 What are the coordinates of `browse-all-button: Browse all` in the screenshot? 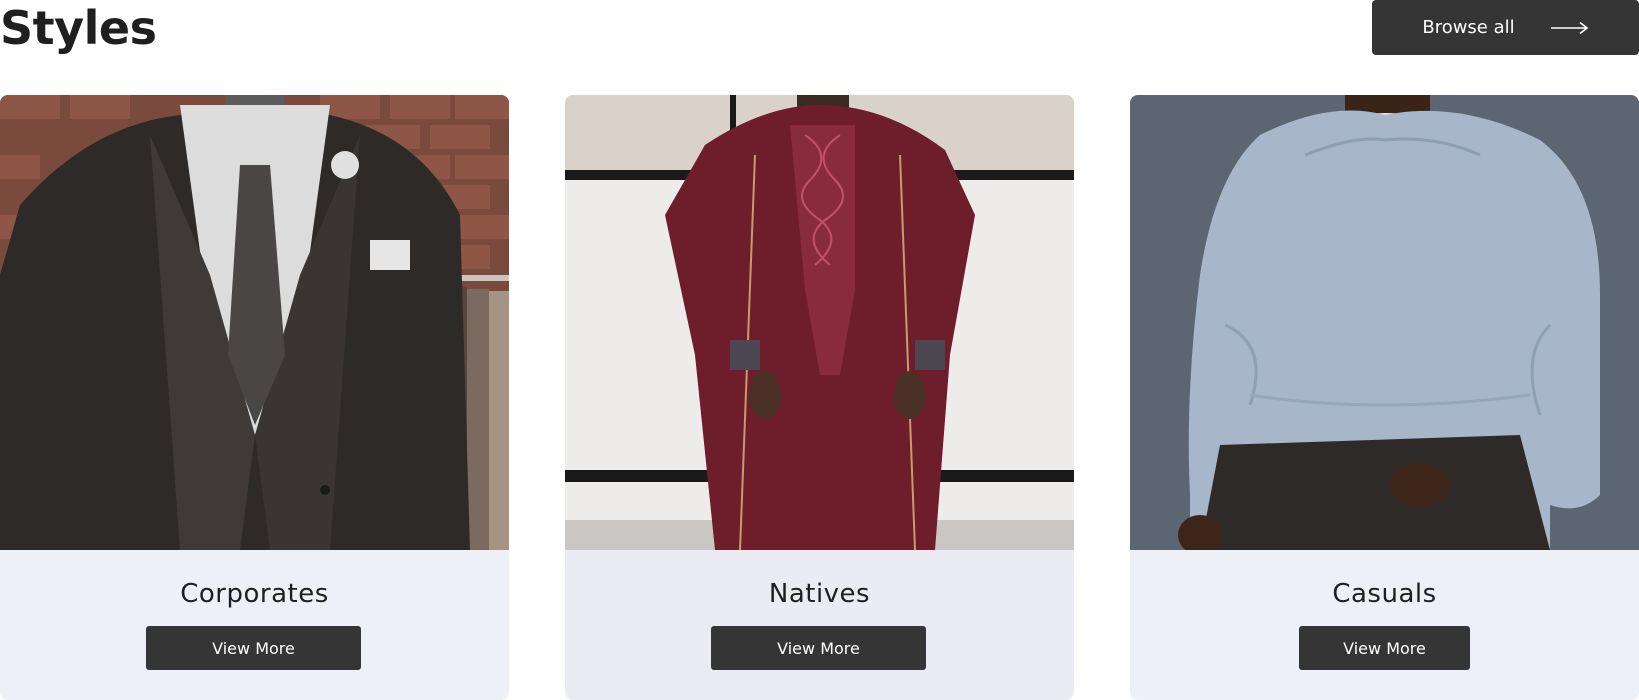 It's located at (1505, 27).